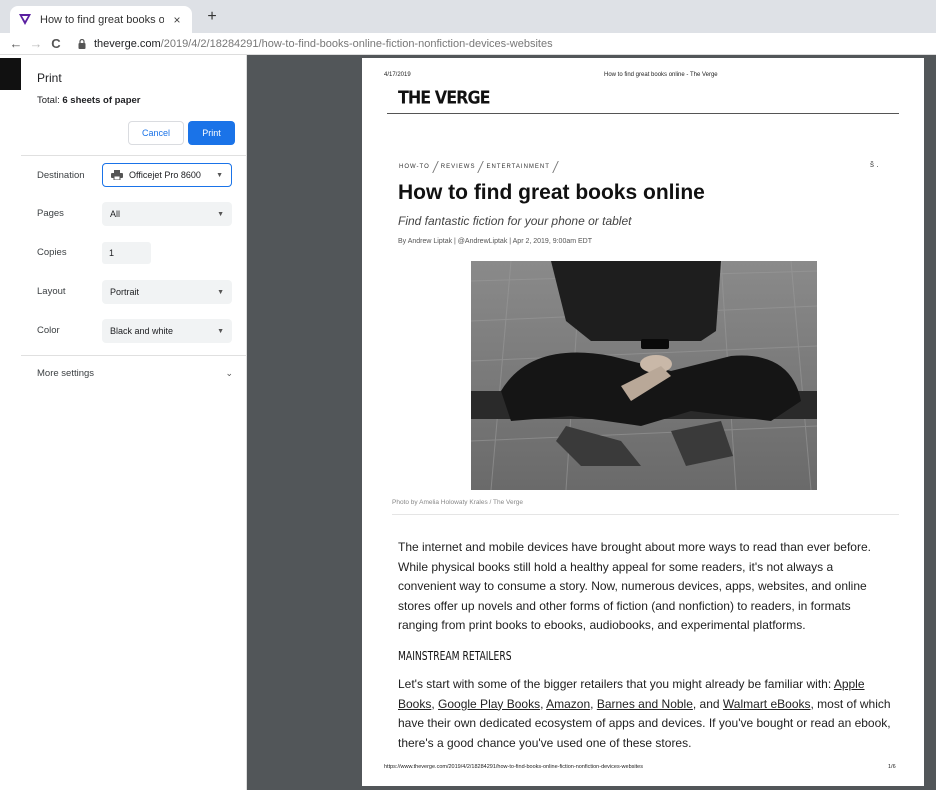  I want to click on link-amazon: Amazon, so click(568, 704).